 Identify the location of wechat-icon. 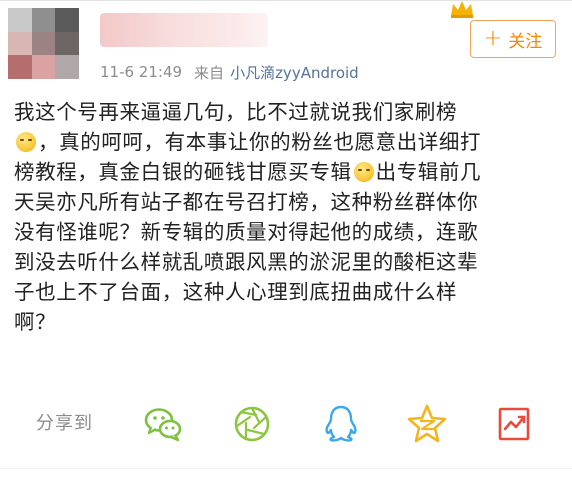
(163, 424).